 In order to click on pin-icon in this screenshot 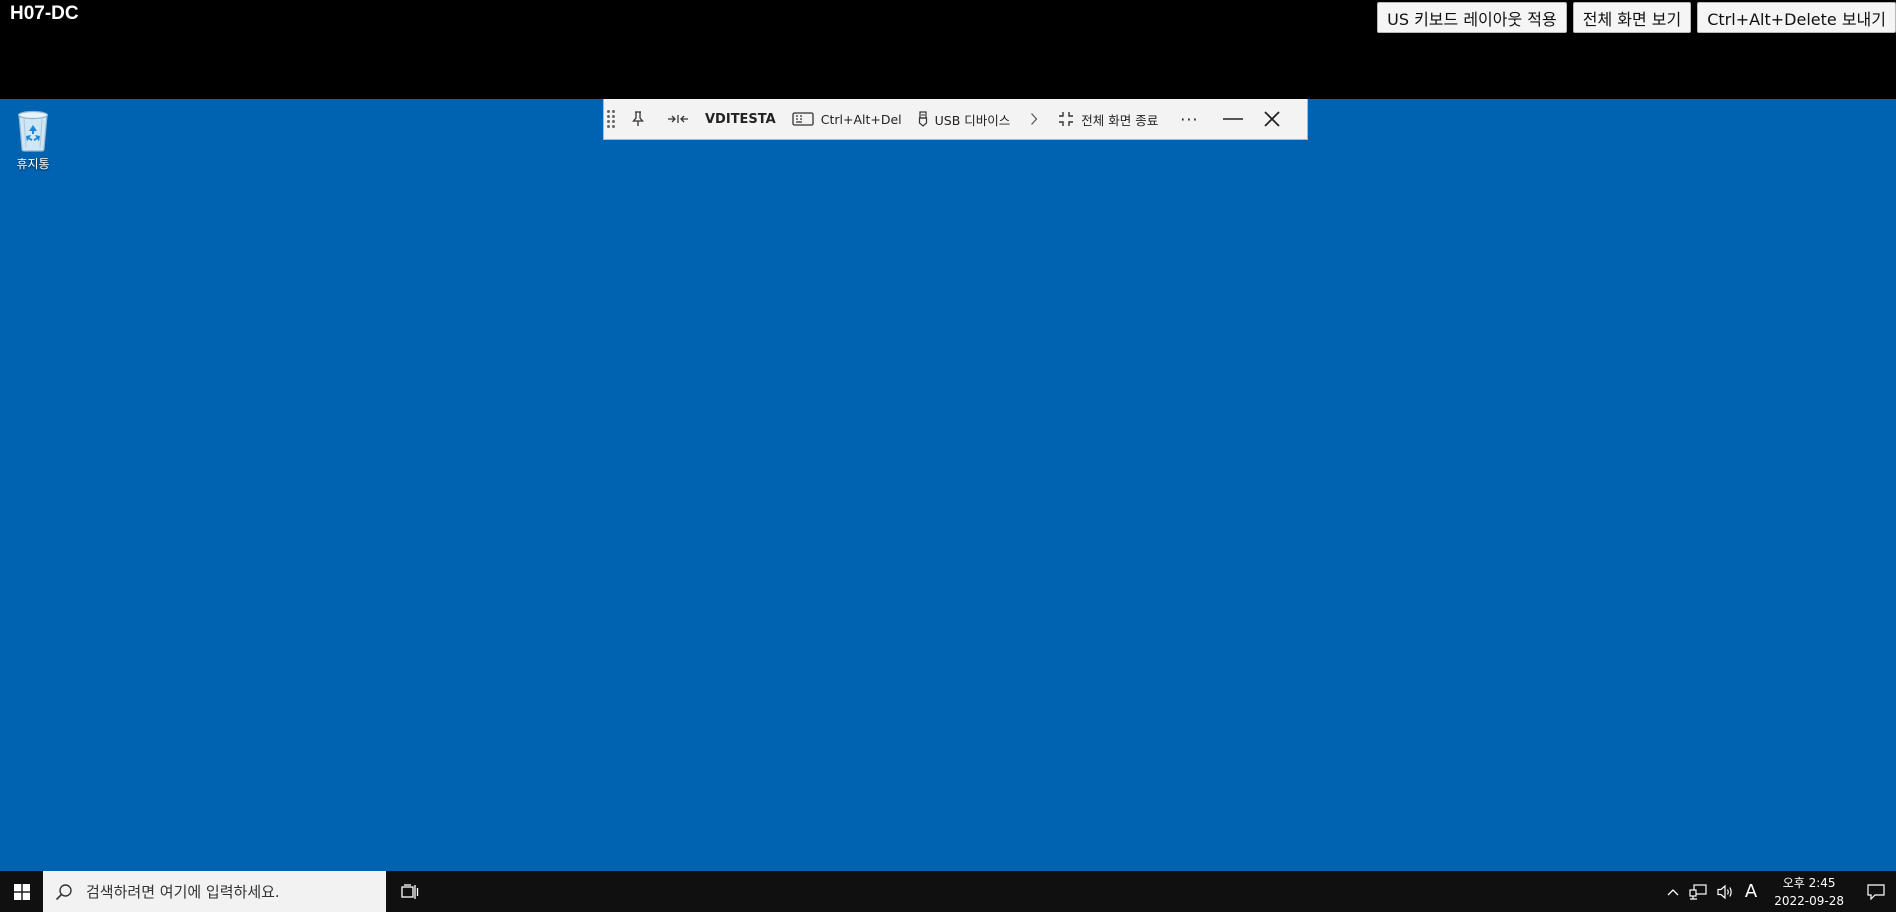, I will do `click(638, 118)`.